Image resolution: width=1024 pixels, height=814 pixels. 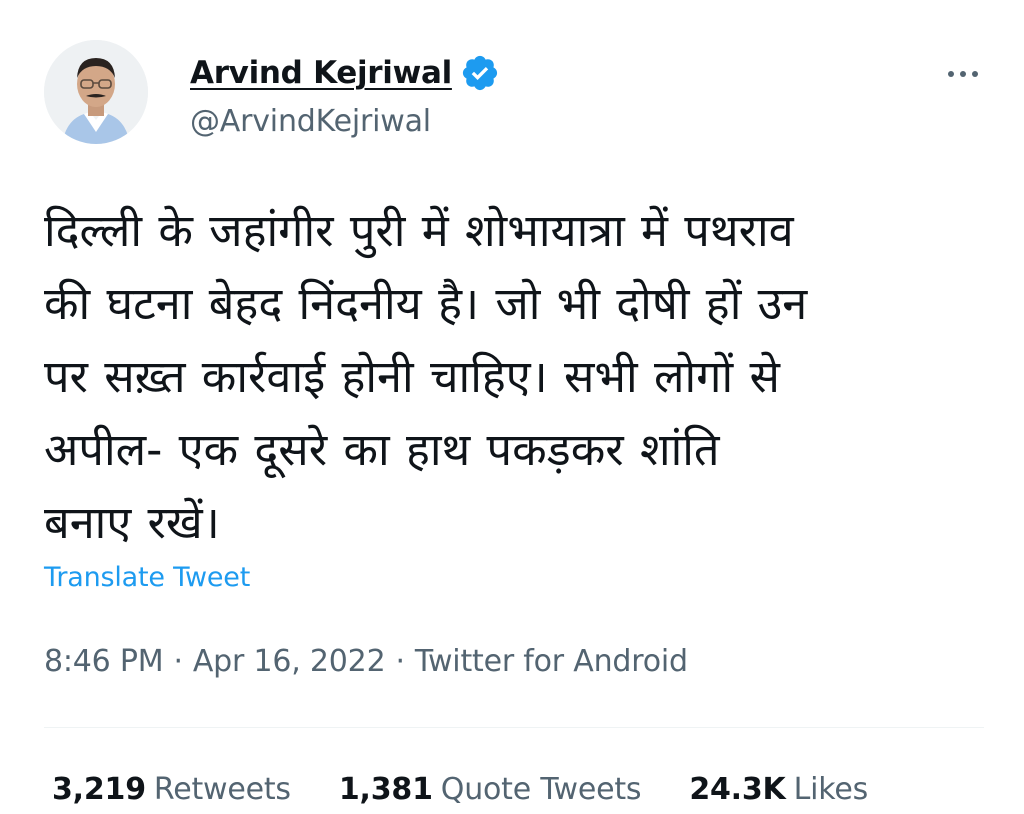 What do you see at coordinates (514, 727) in the screenshot?
I see `divider` at bounding box center [514, 727].